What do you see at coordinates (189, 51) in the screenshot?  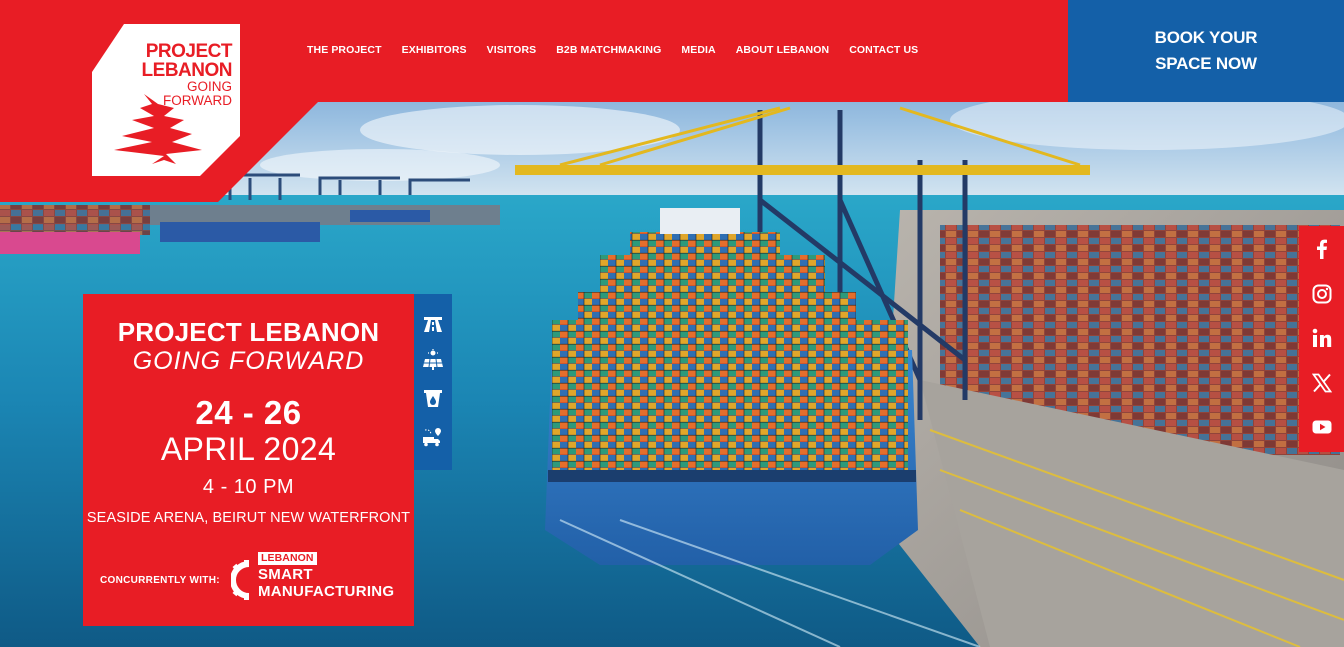 I see `logo-line-project: PROJECT` at bounding box center [189, 51].